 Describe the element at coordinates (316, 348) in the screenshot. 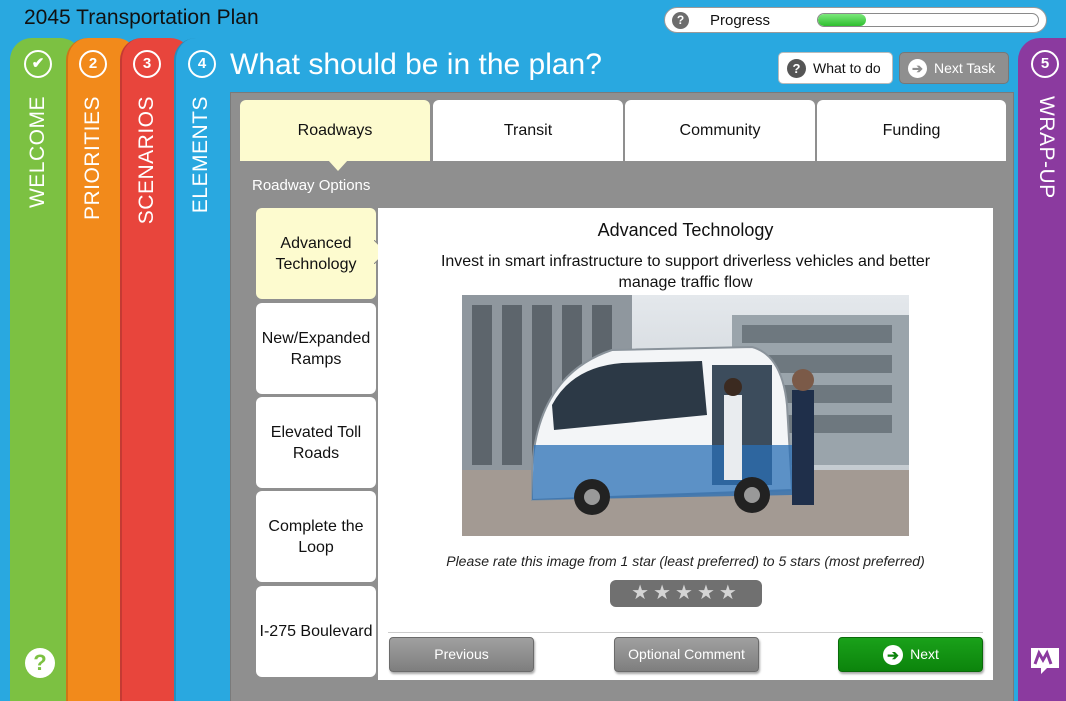

I see `option-new-expanded-ramps: New/Expanded Ramps` at that location.